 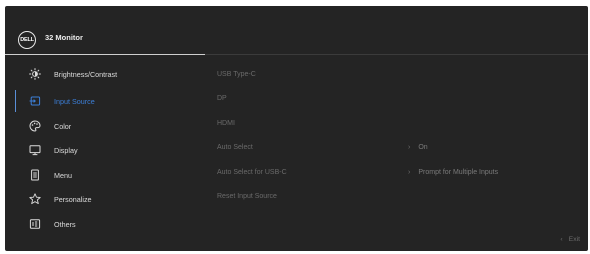 What do you see at coordinates (222, 98) in the screenshot?
I see `option-dp: DP` at bounding box center [222, 98].